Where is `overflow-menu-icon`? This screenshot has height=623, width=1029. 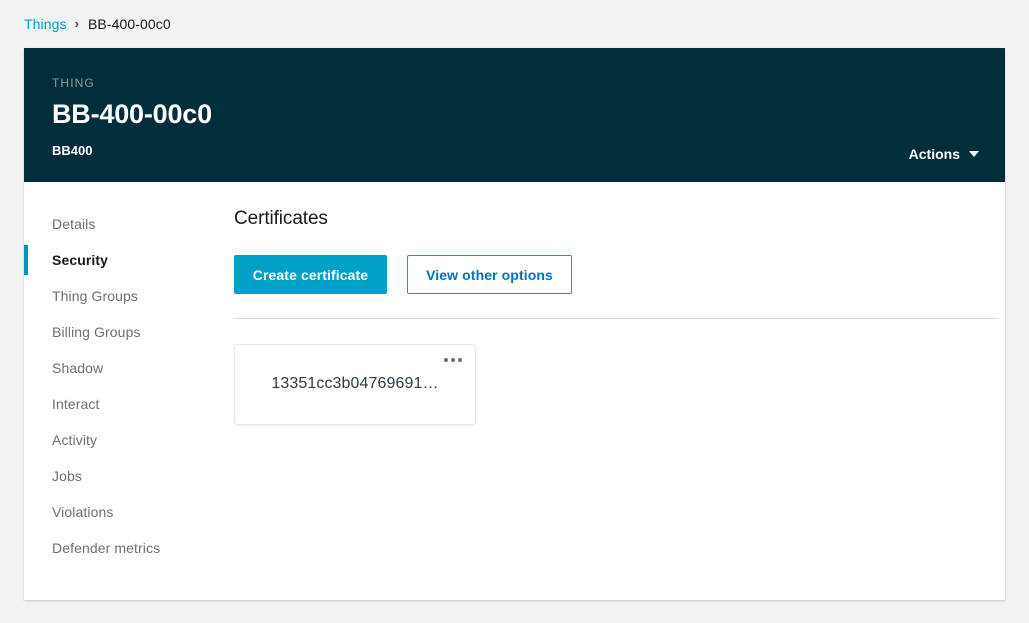
overflow-menu-icon is located at coordinates (453, 360).